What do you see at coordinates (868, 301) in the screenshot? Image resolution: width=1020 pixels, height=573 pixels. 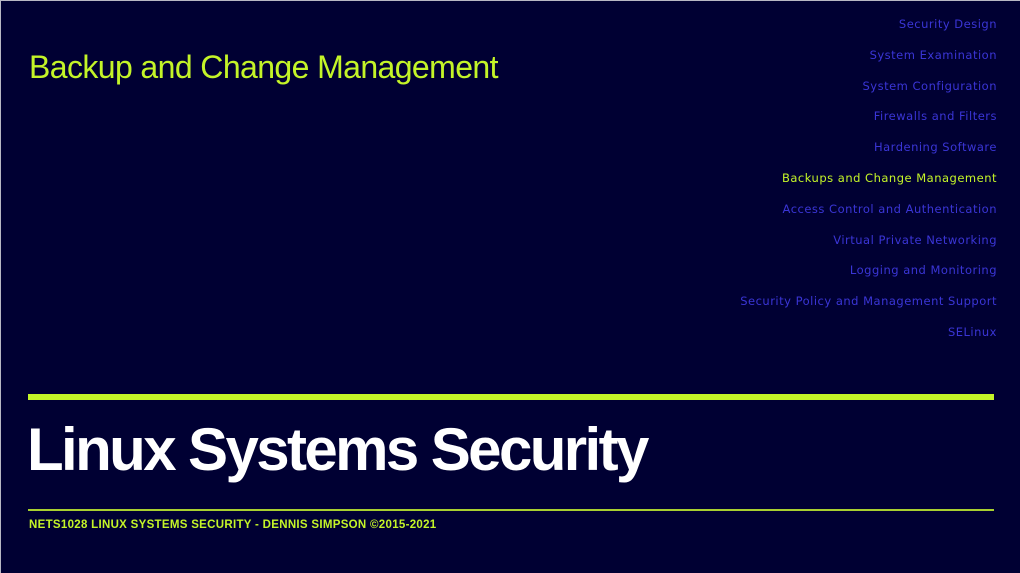 I see `nav-item-security-policy: Security Policy and Management Support` at bounding box center [868, 301].